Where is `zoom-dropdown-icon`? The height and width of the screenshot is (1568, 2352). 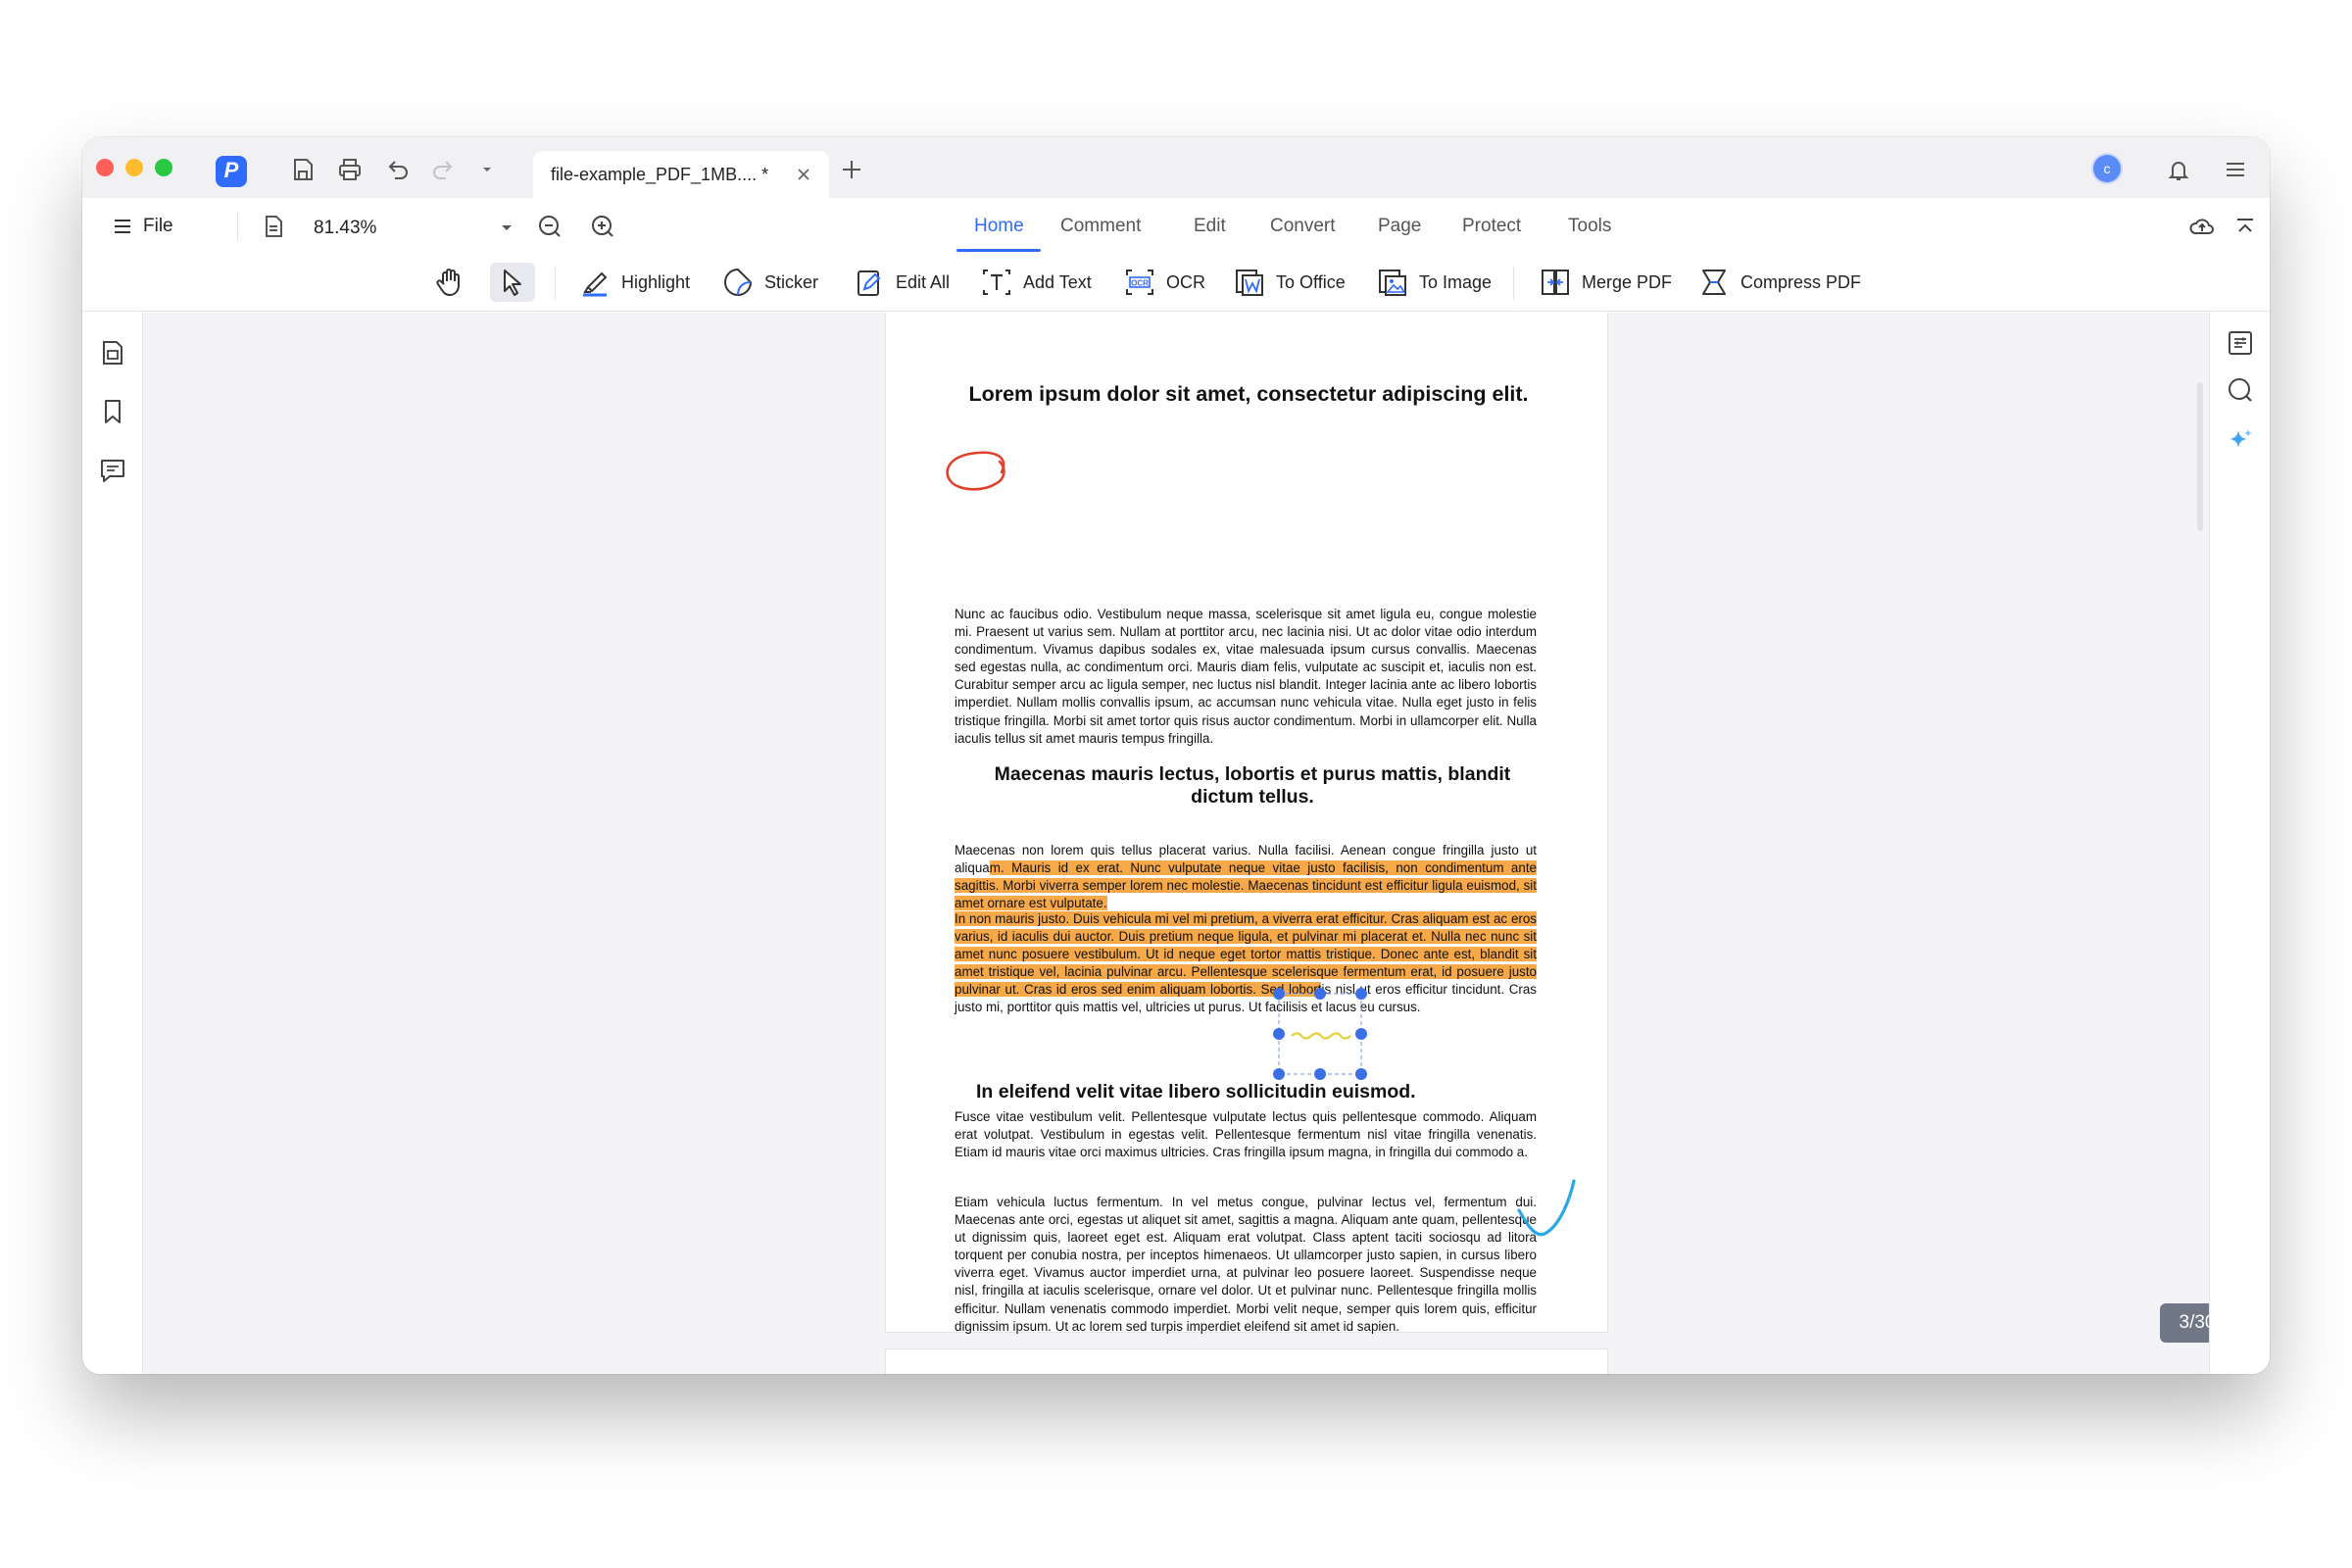 zoom-dropdown-icon is located at coordinates (506, 228).